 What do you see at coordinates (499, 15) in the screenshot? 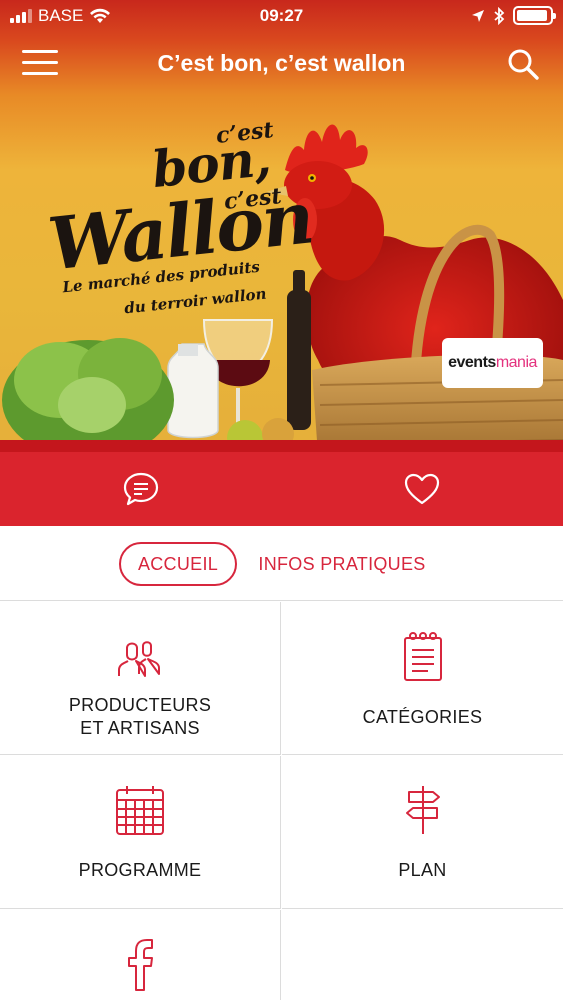
I see `bluetooth-icon` at bounding box center [499, 15].